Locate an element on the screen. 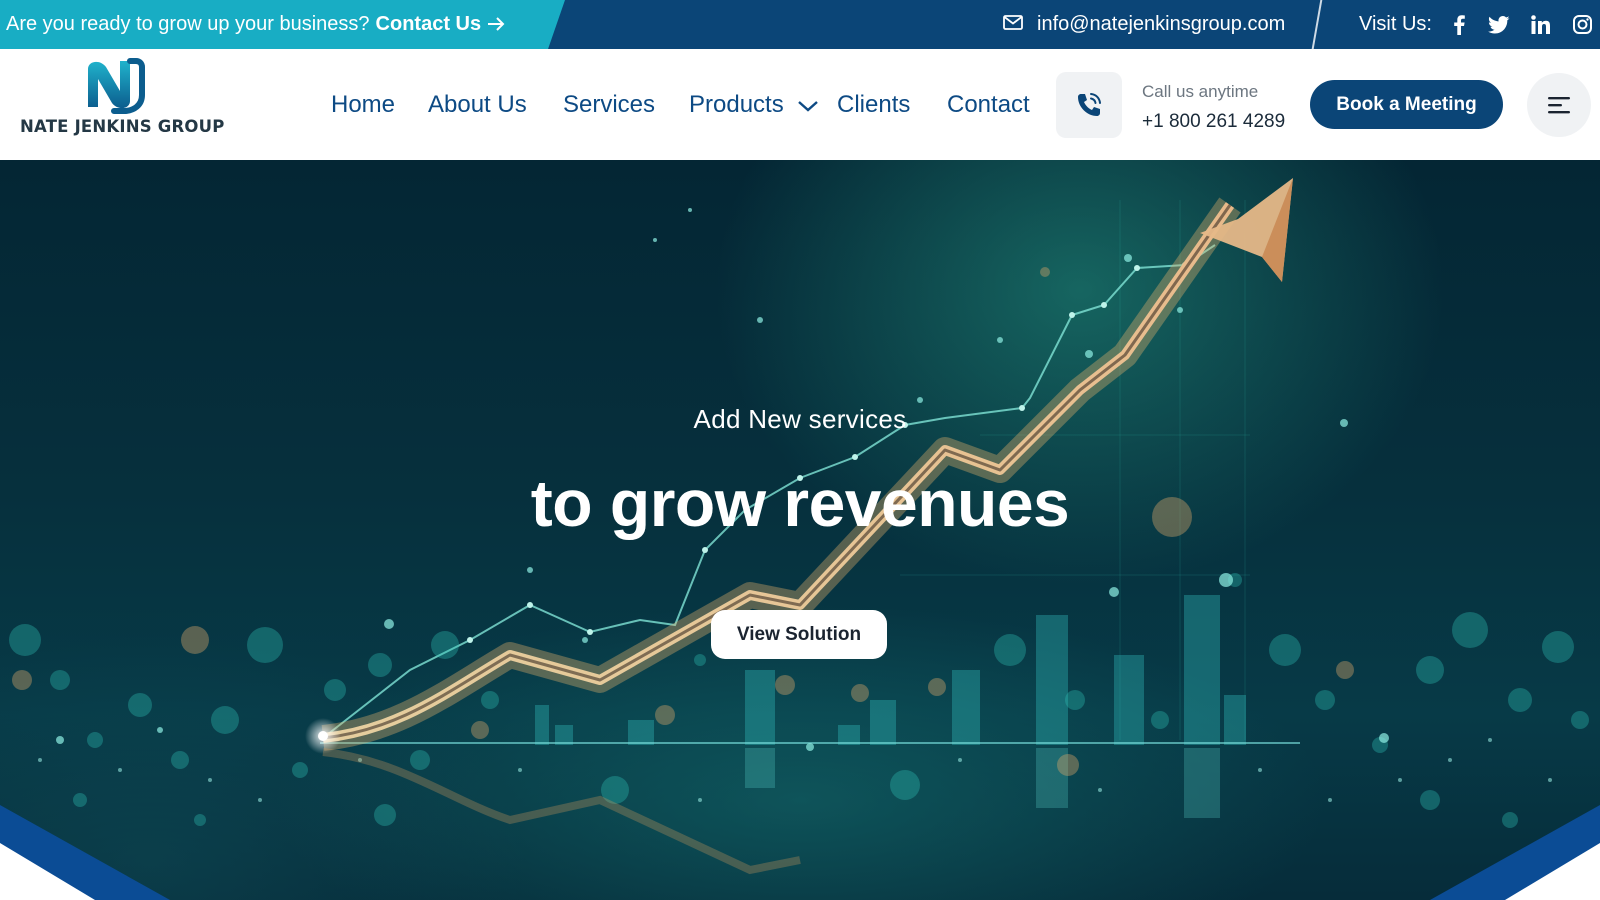 This screenshot has height=900, width=1600. email-address: info@natejenkinsgroup.com is located at coordinates (1161, 24).